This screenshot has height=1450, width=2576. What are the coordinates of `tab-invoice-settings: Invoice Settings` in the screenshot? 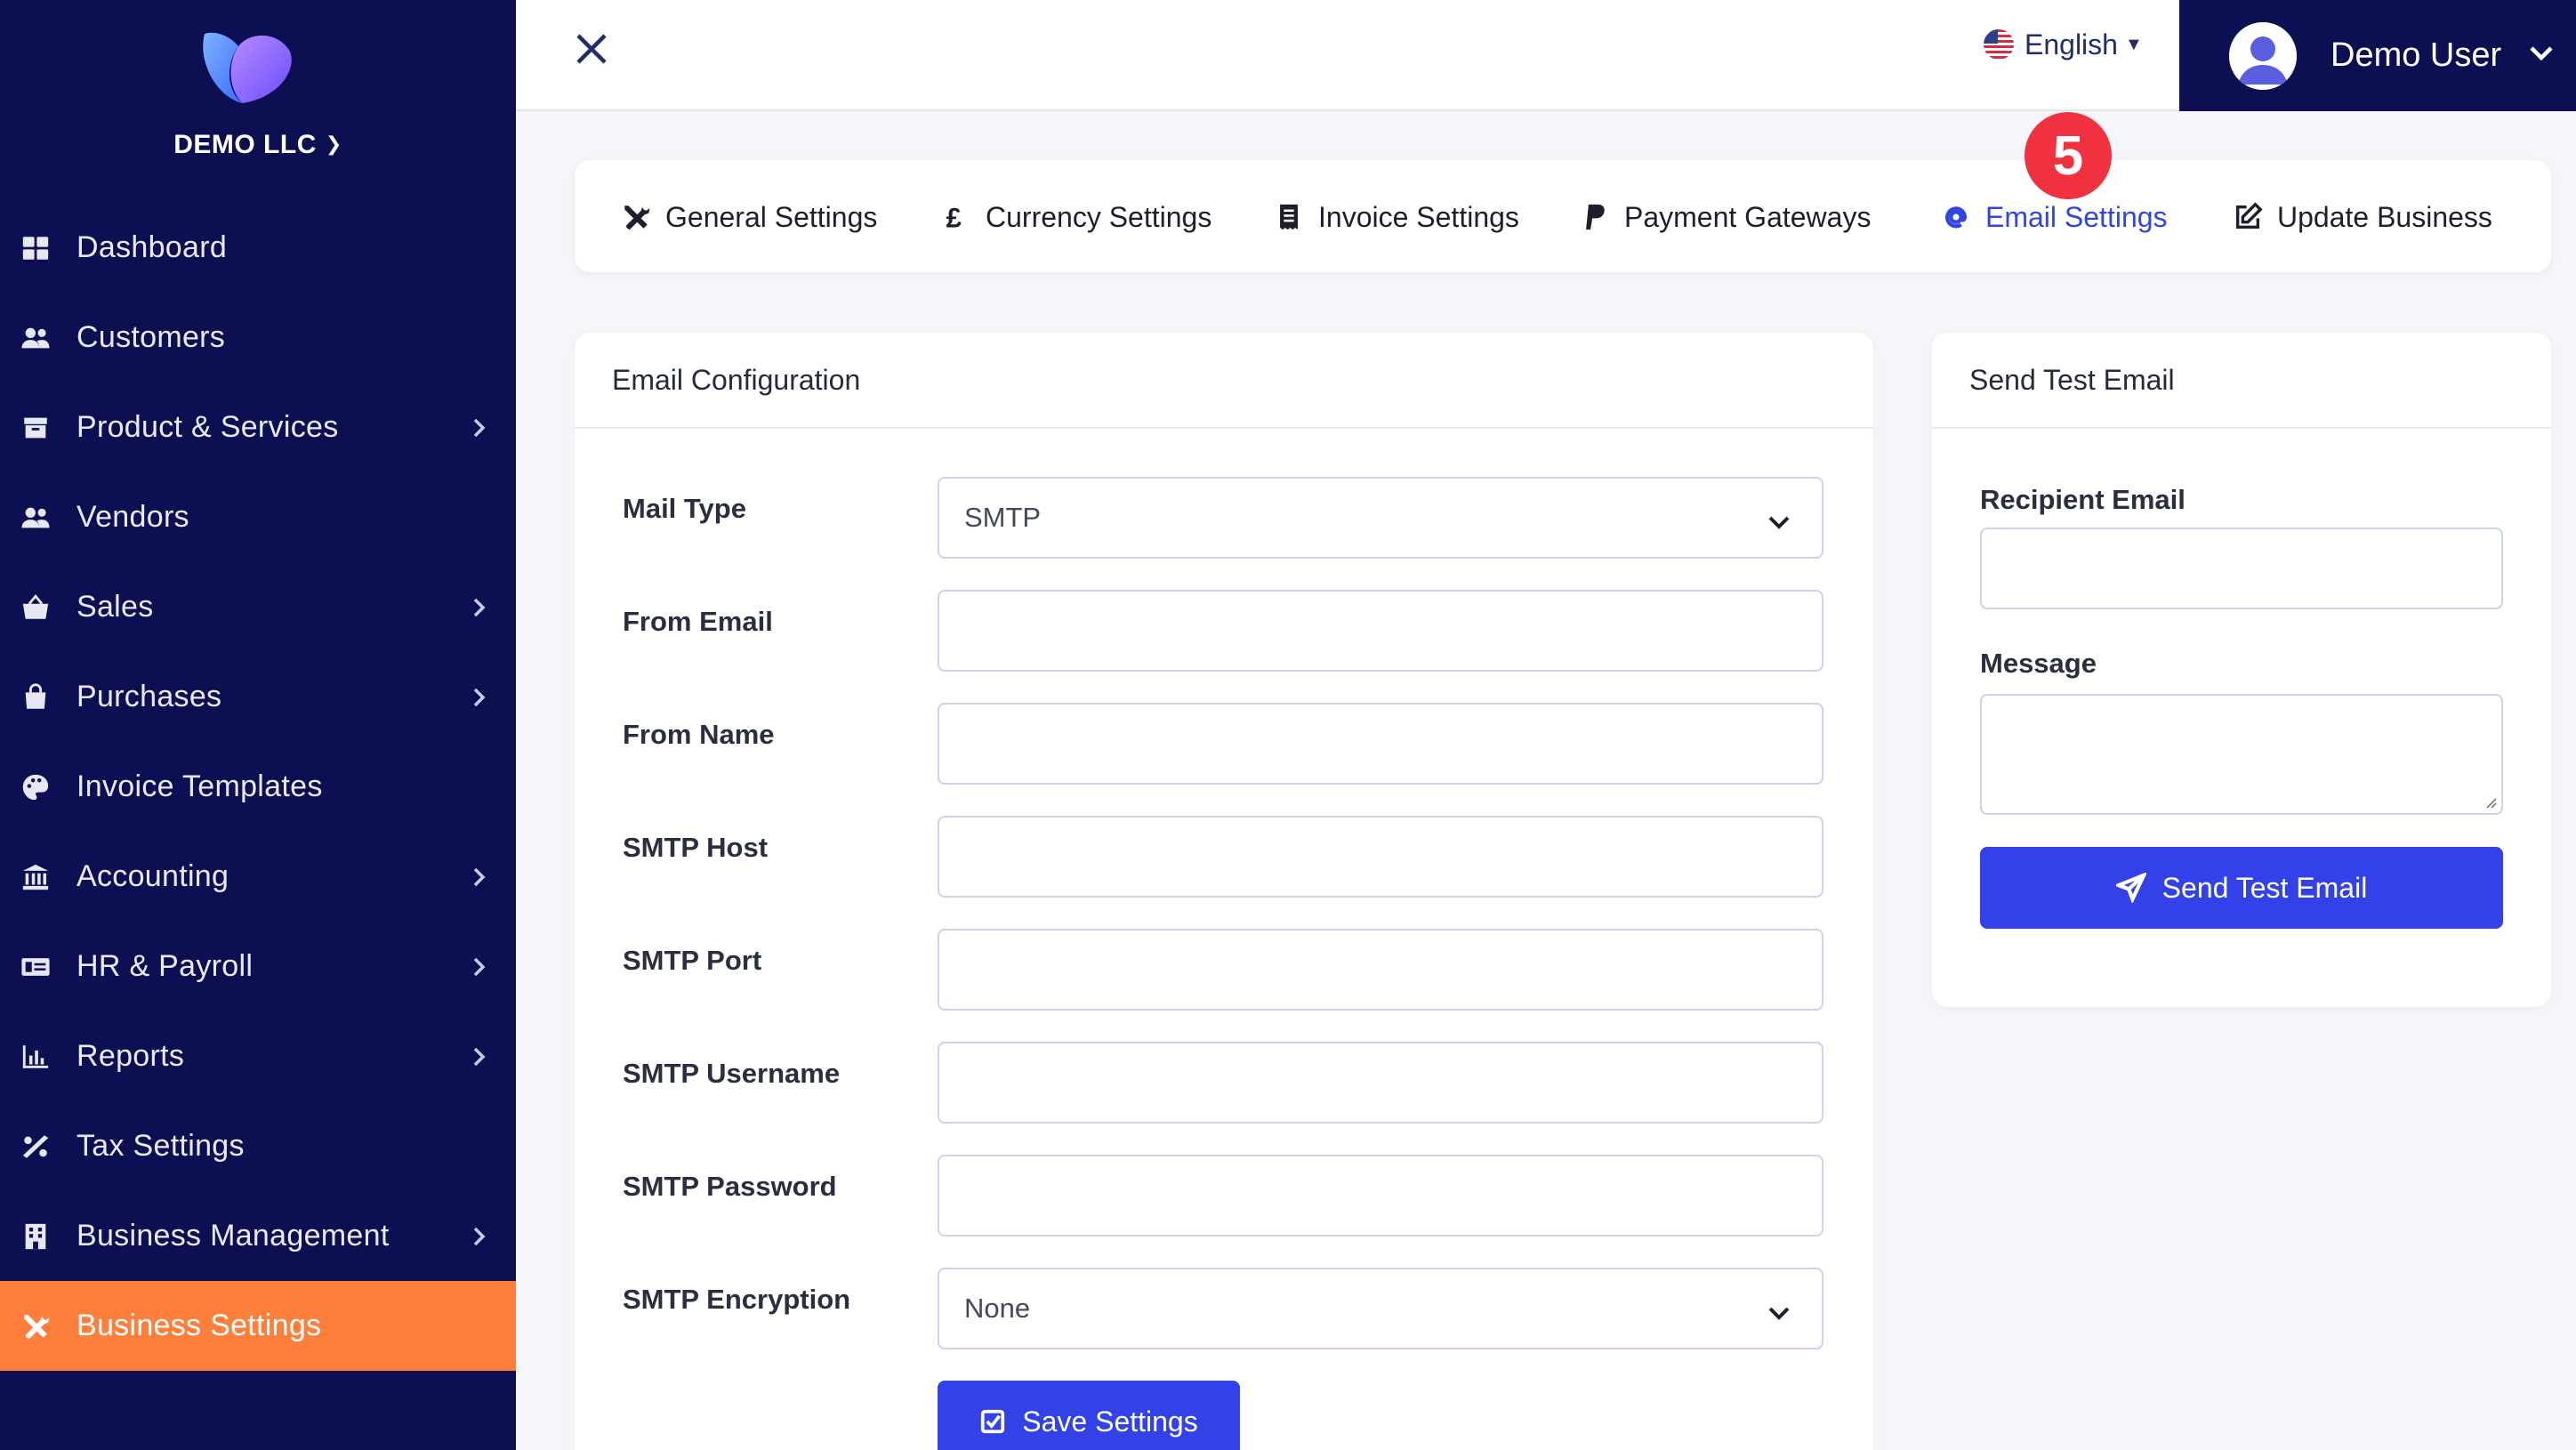 It's located at (1396, 217).